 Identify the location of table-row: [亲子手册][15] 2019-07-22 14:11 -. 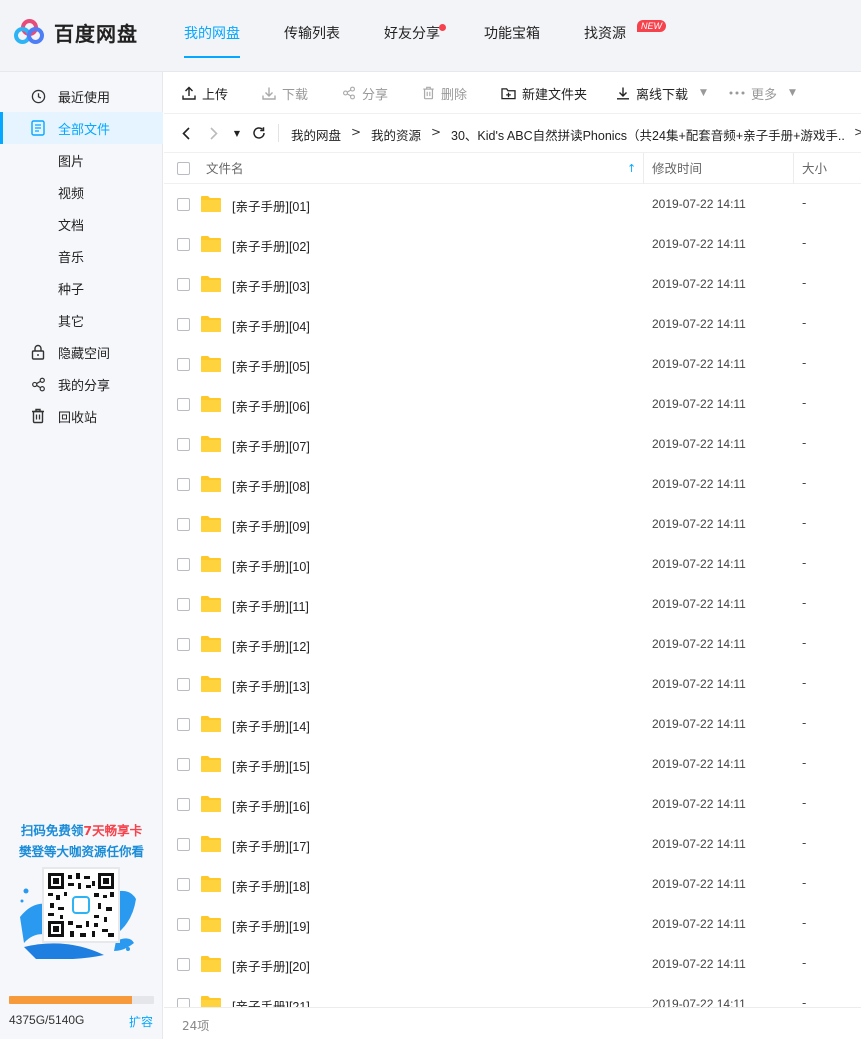
(512, 764).